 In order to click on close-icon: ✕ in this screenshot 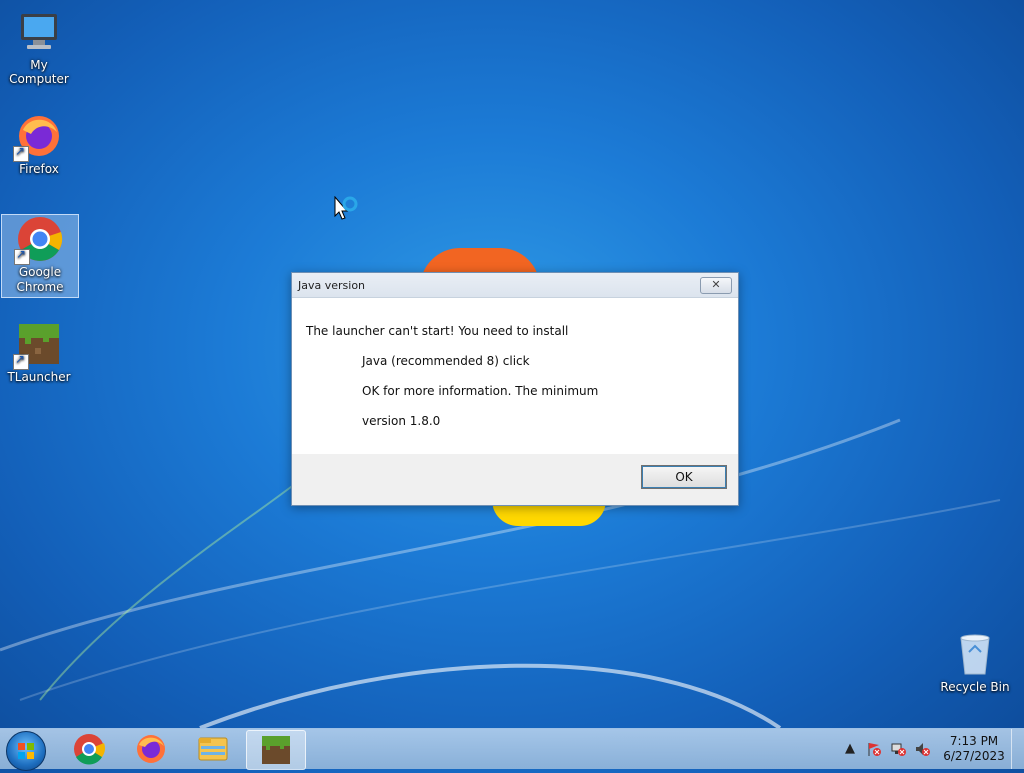, I will do `click(716, 284)`.